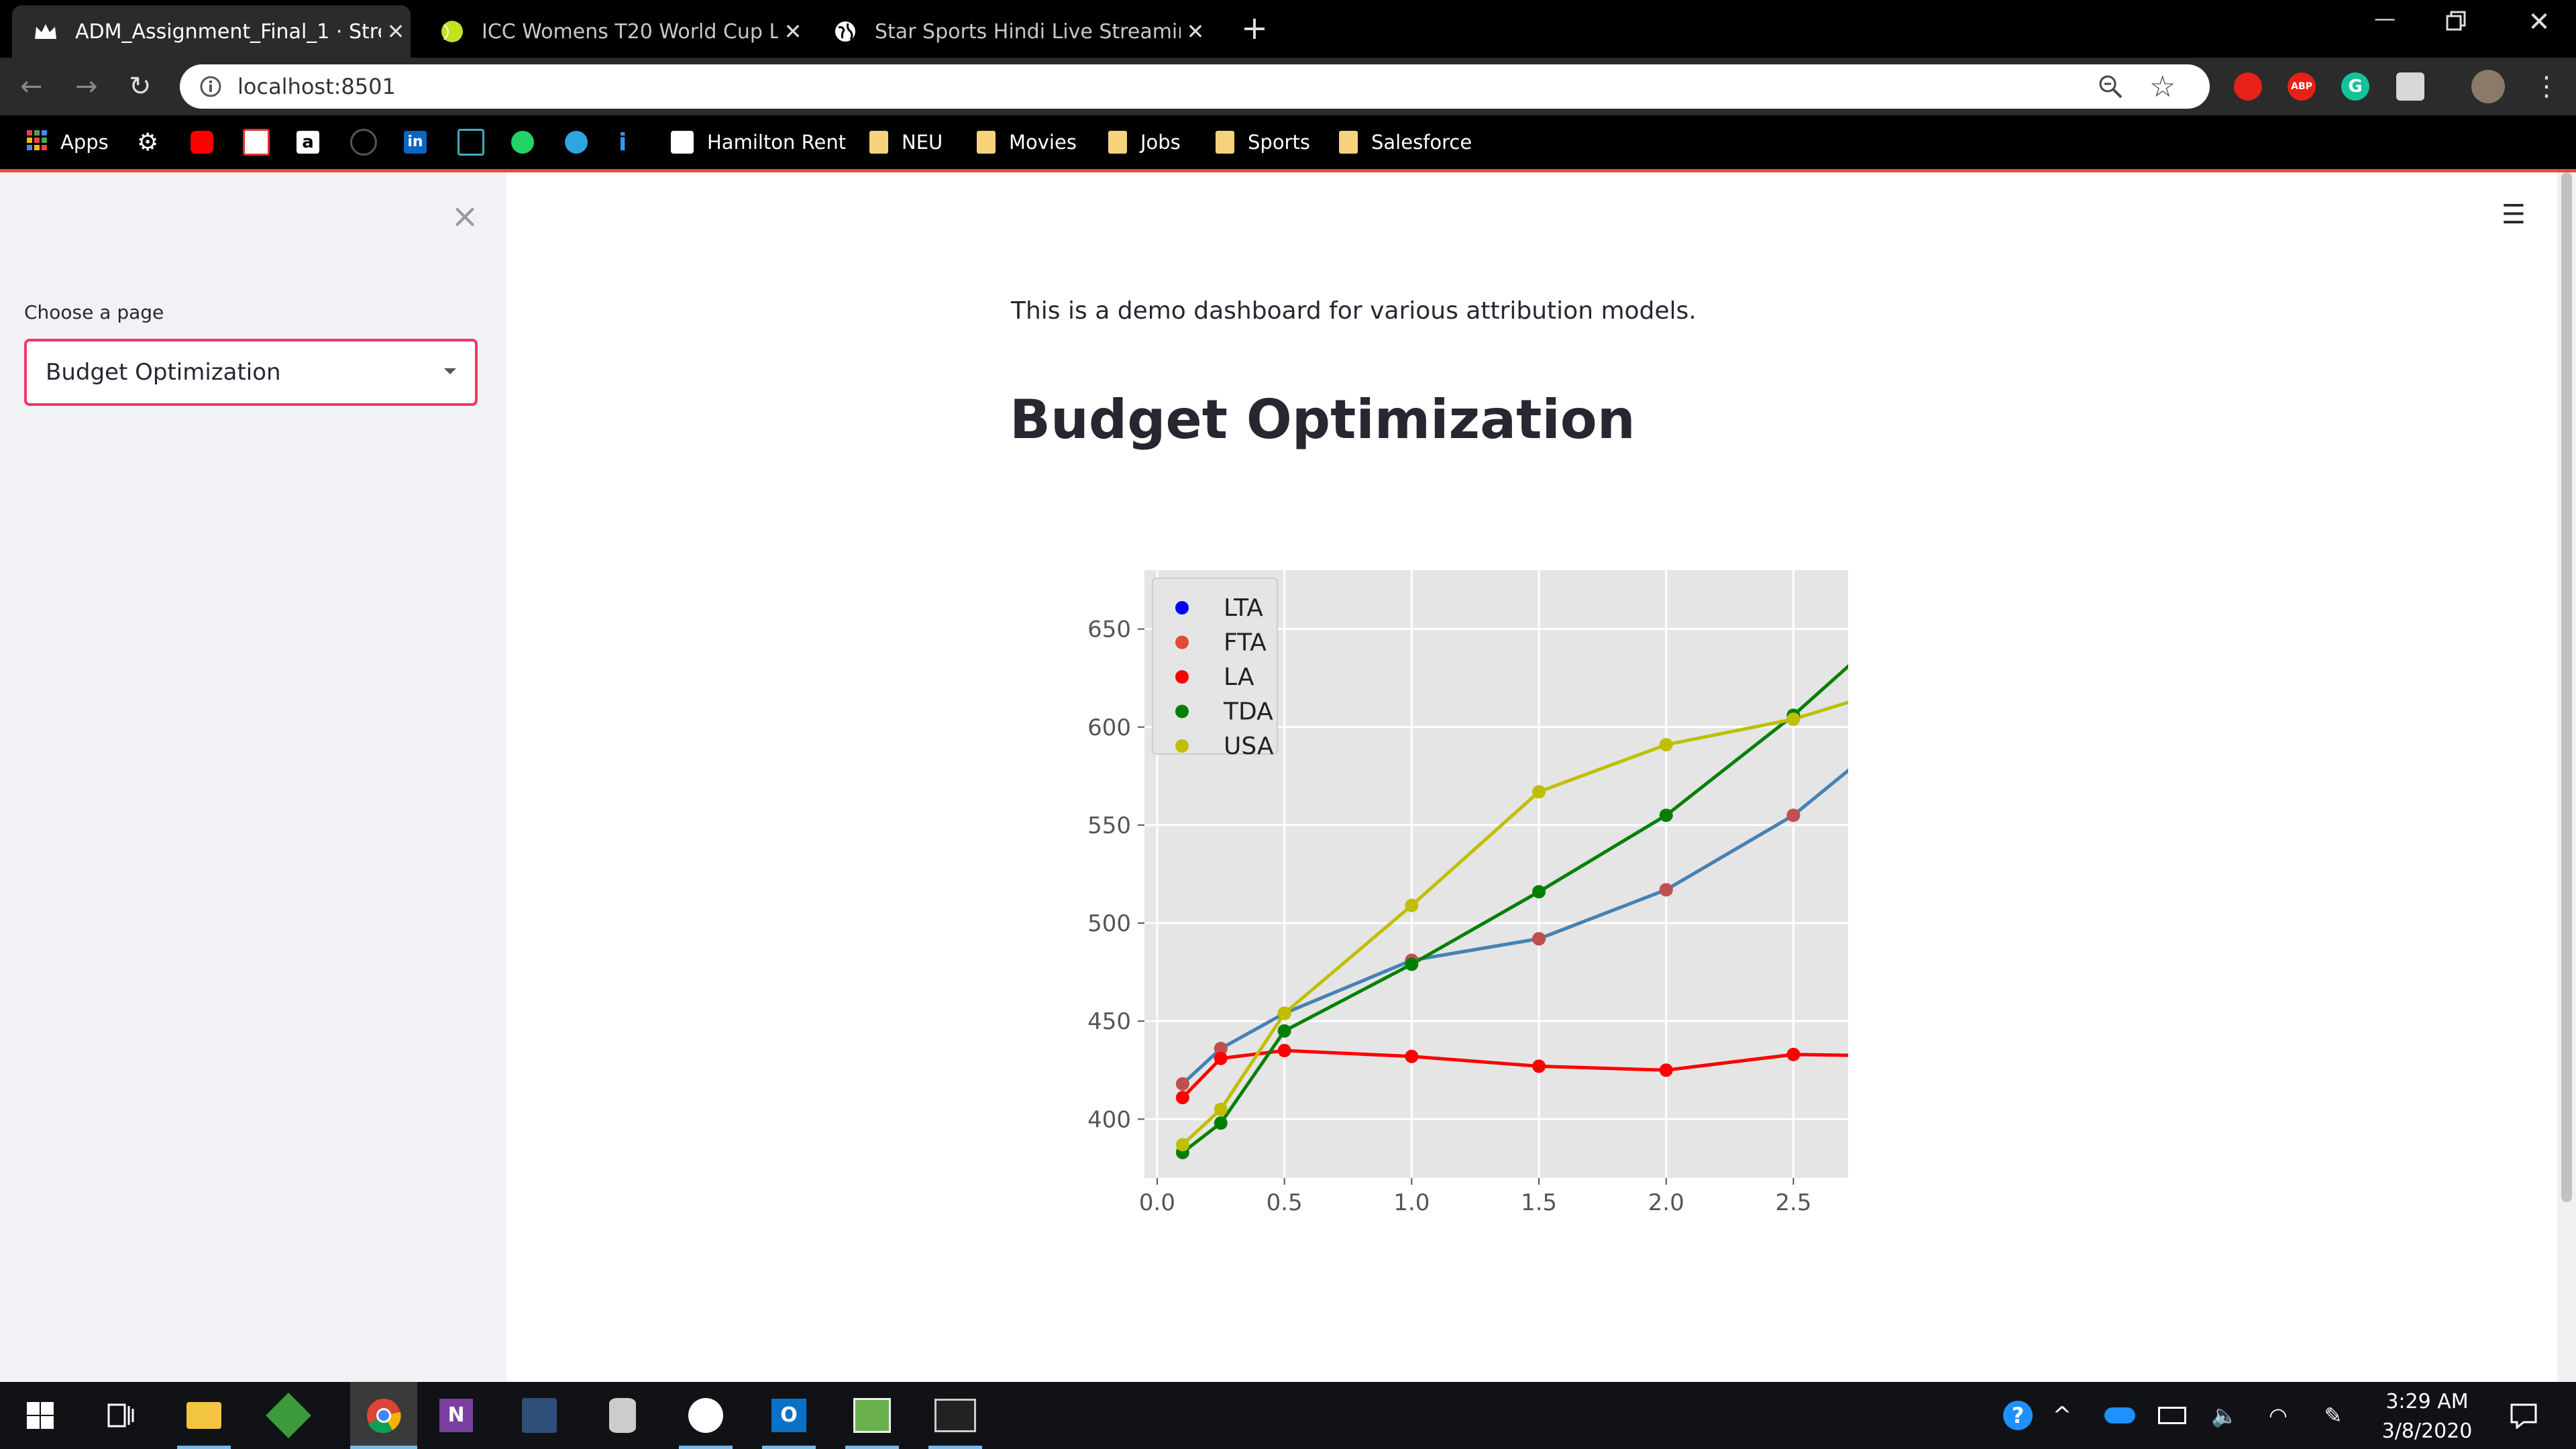  I want to click on bookmark-label: NEU, so click(922, 142).